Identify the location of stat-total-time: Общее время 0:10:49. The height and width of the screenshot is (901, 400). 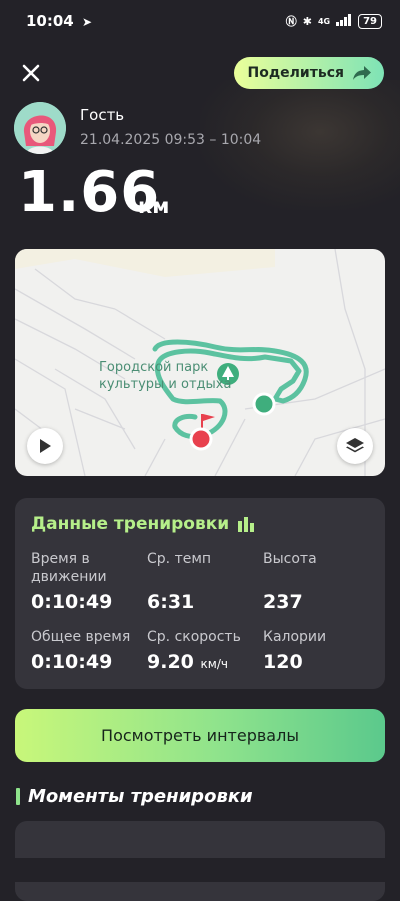
(80, 650).